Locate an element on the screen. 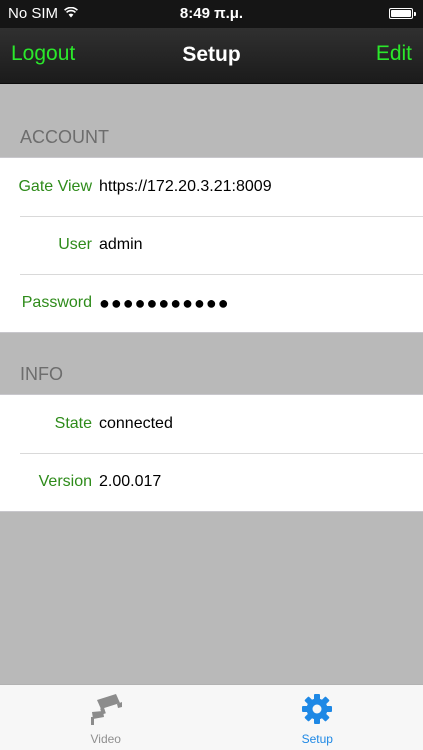  password-value: ●●●●●●●●●●● is located at coordinates (164, 302).